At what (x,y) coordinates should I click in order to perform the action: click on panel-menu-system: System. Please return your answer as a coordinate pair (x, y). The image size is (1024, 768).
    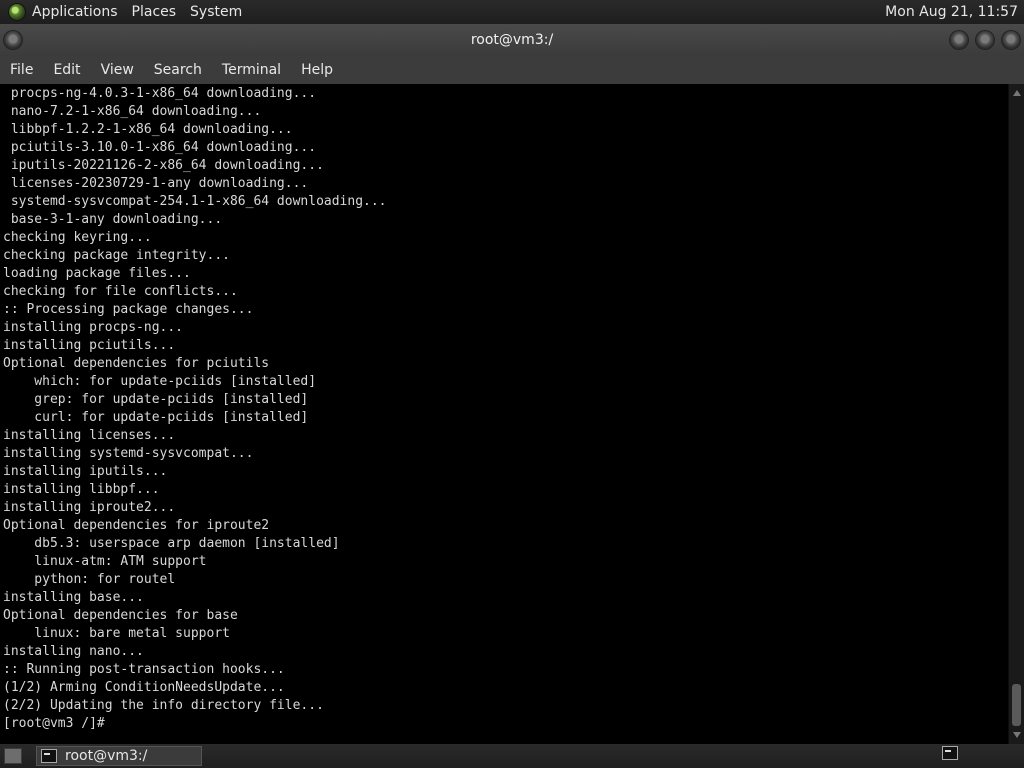
    Looking at the image, I should click on (216, 12).